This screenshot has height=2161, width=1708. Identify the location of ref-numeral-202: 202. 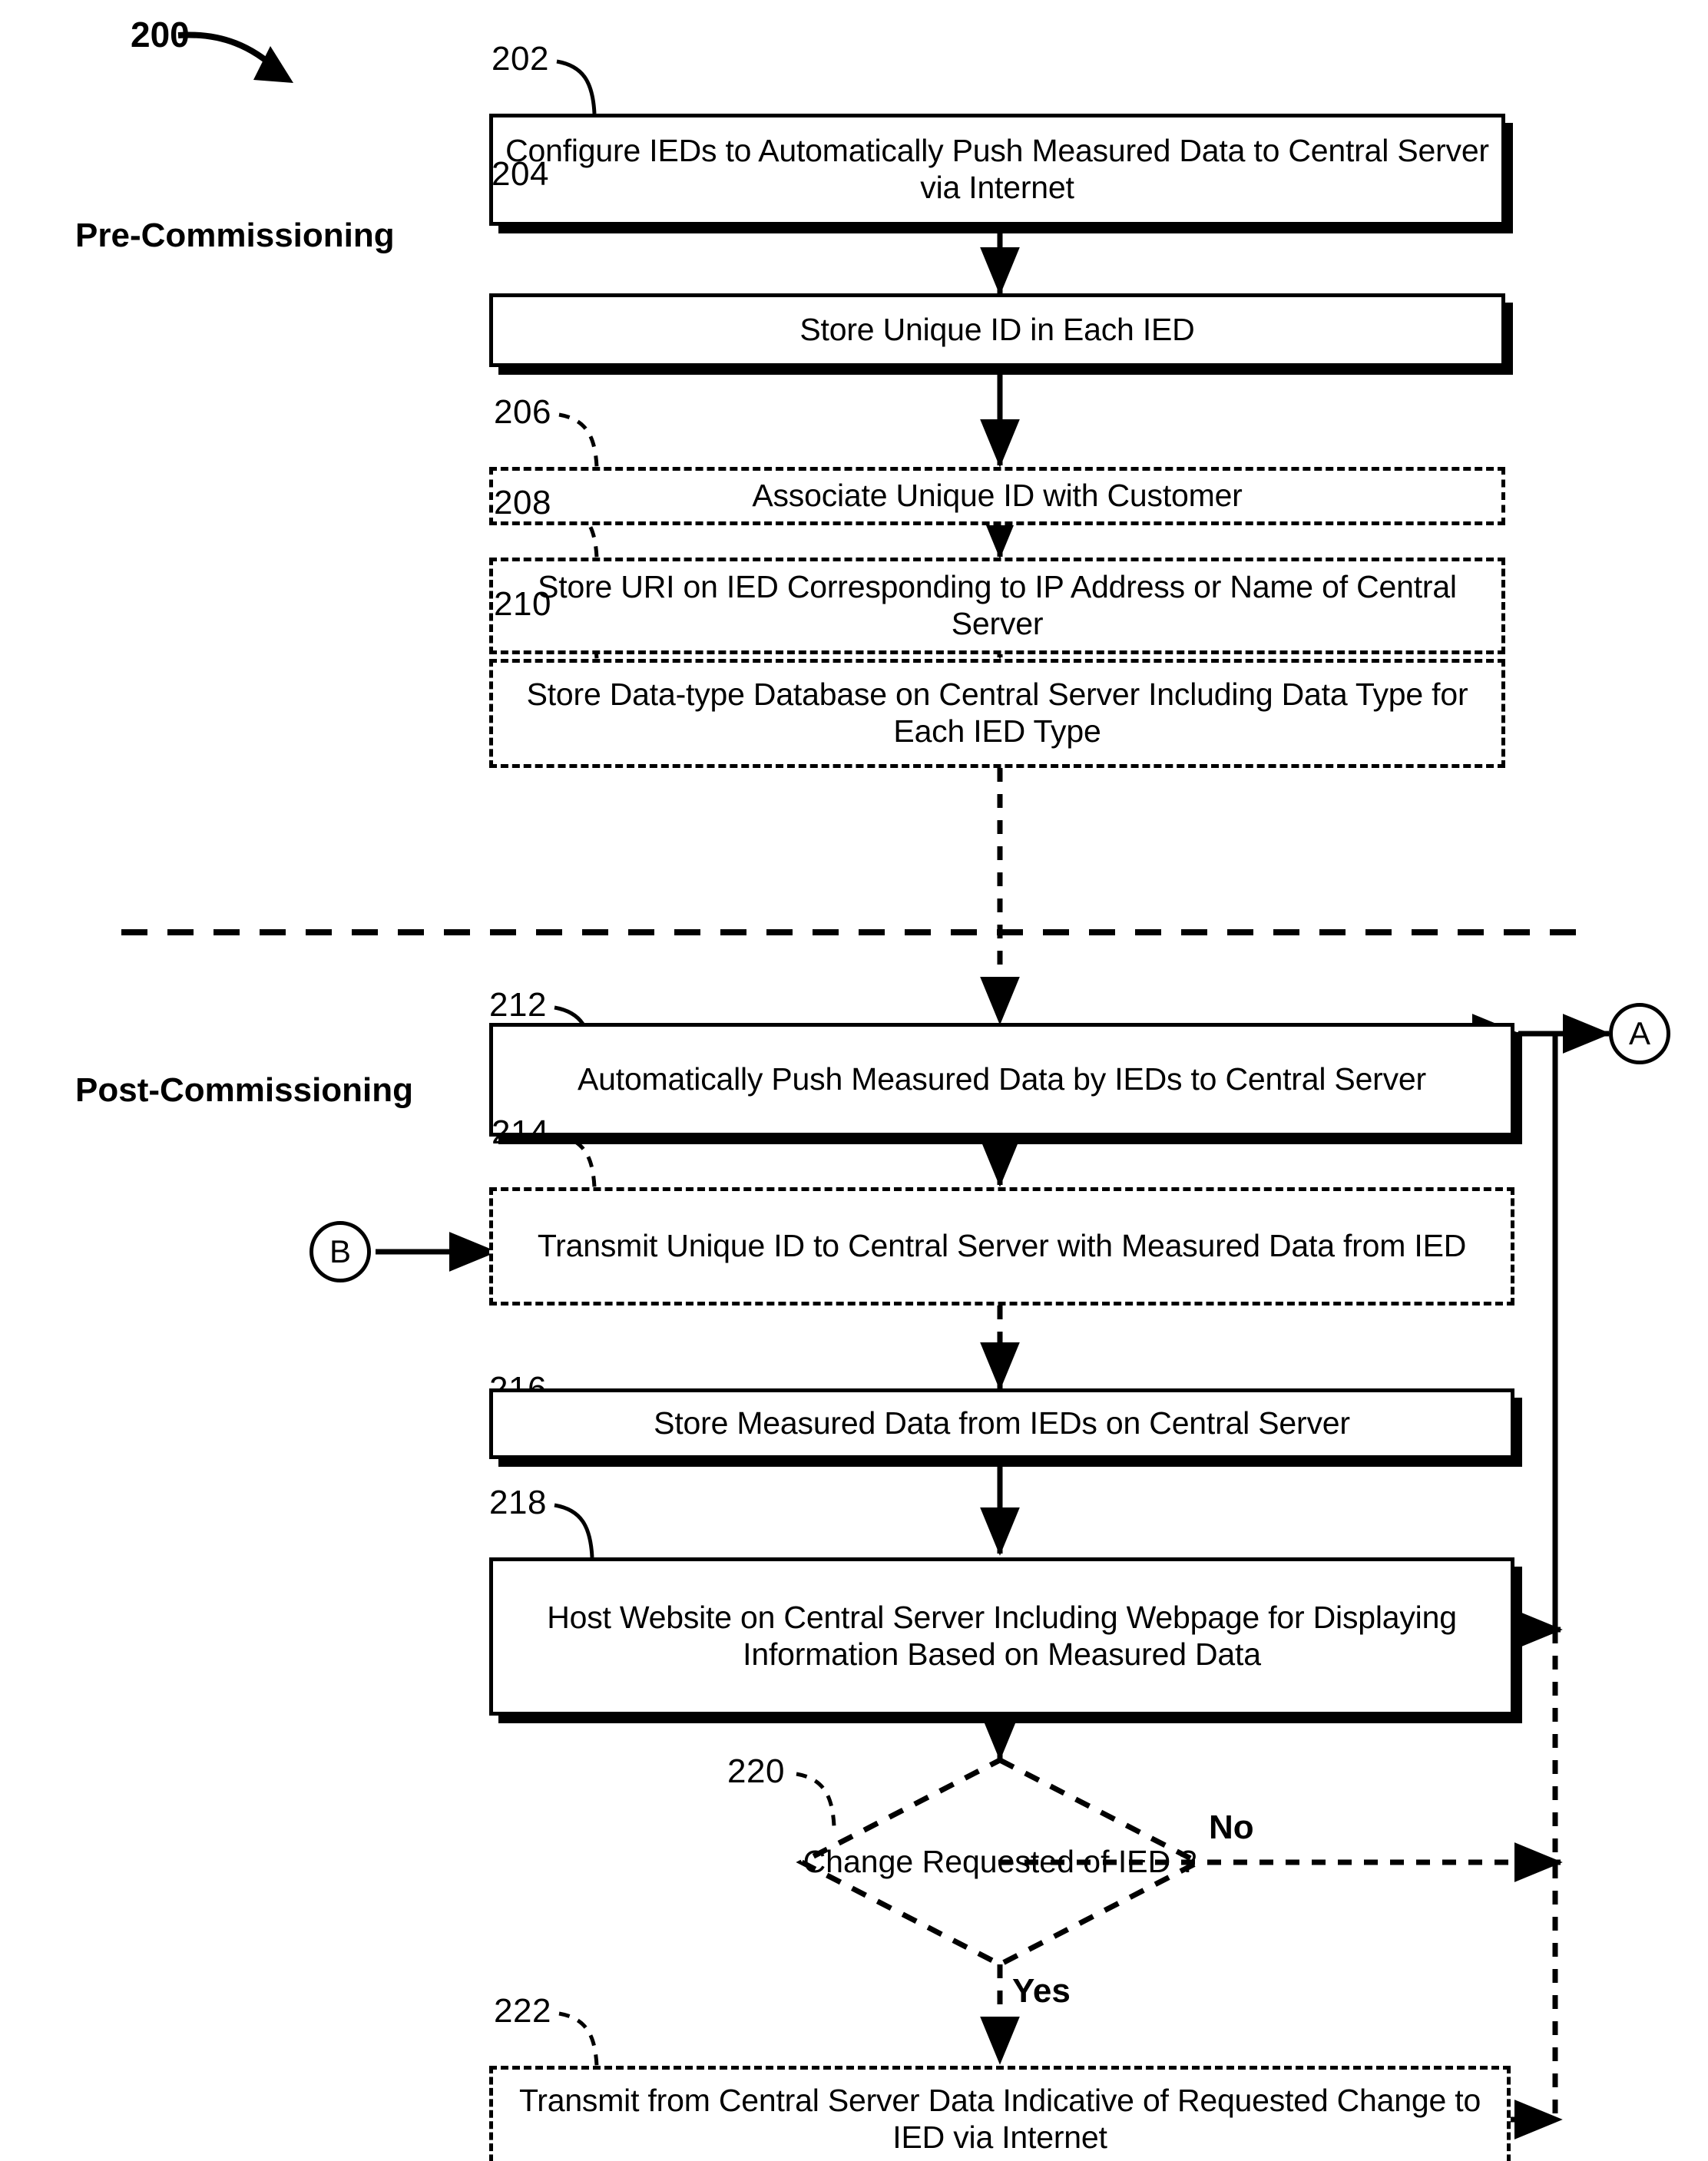
(520, 59).